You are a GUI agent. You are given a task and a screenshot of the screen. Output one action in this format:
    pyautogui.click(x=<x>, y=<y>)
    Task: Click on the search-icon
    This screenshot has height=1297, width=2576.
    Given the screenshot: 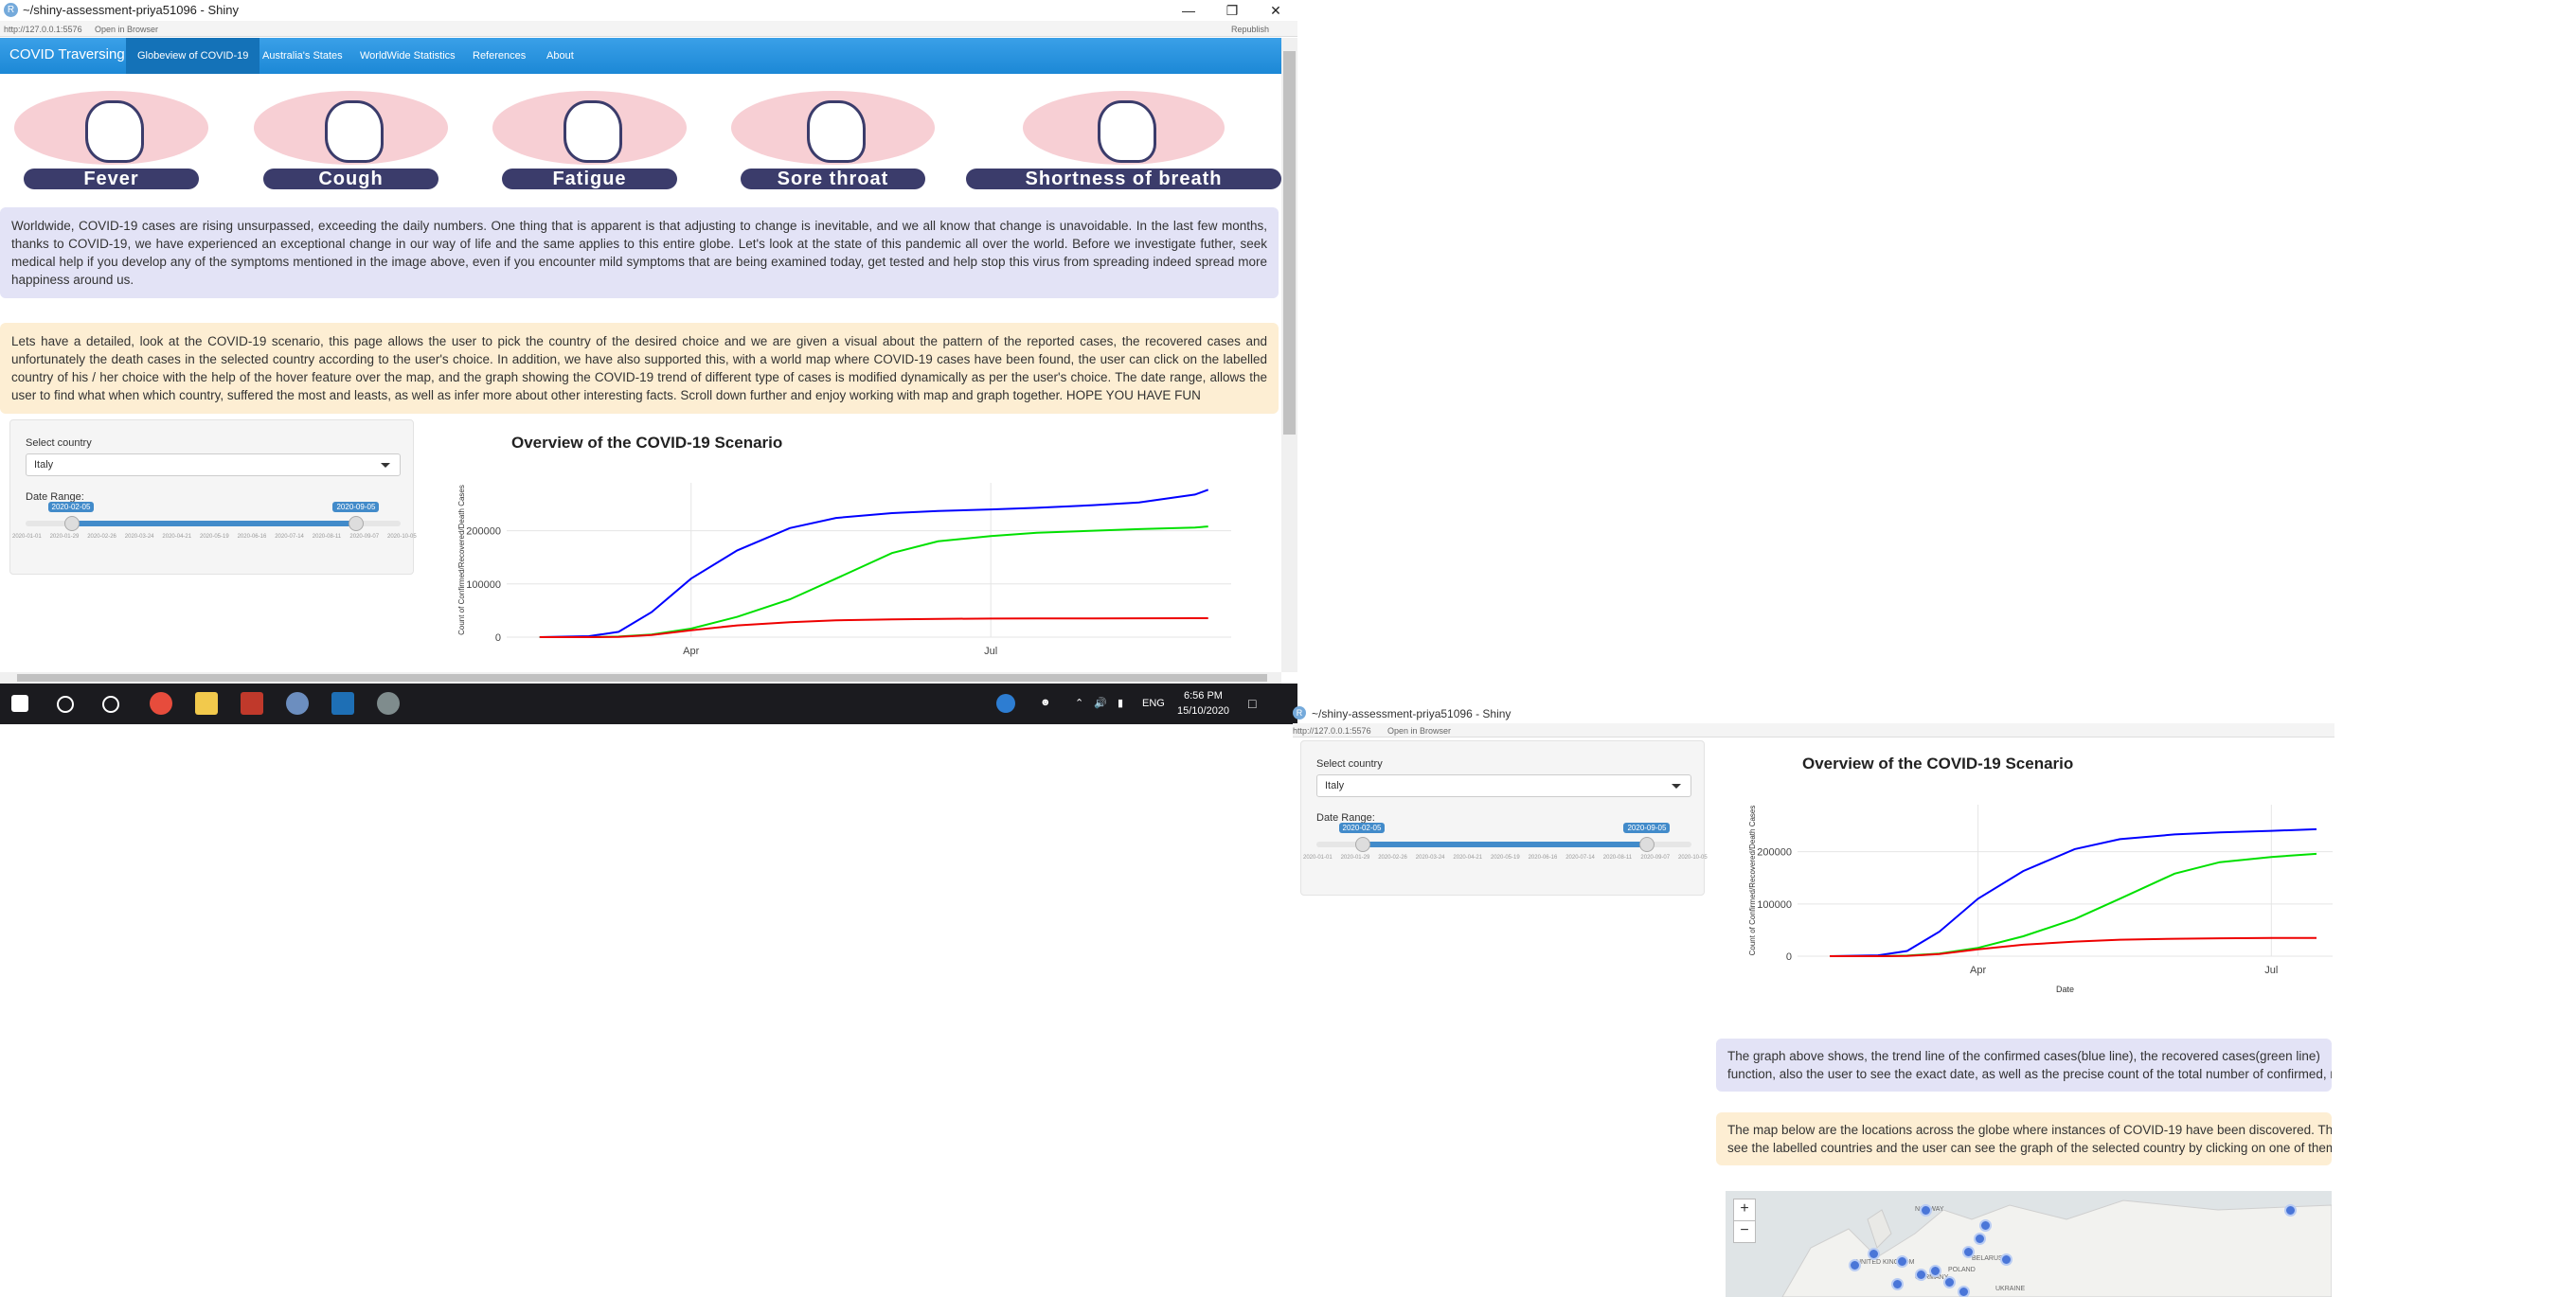 What is the action you would take?
    pyautogui.click(x=65, y=704)
    